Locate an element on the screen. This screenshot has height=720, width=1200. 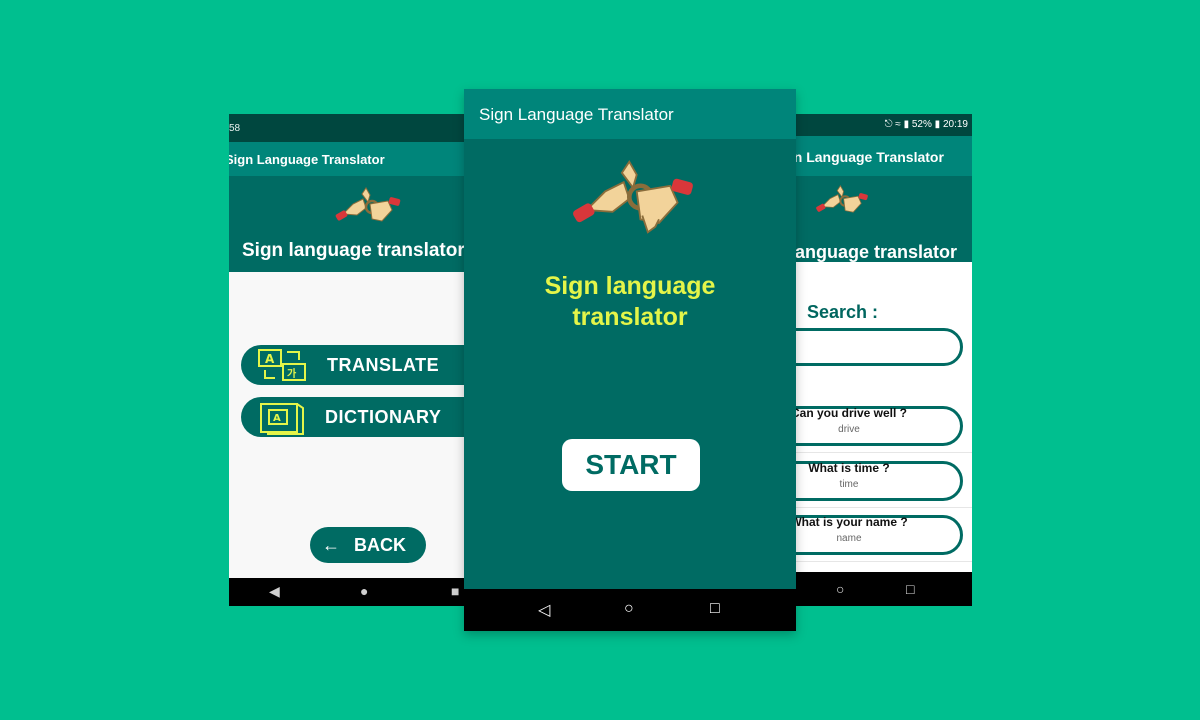
nav-back-icon: ◁ is located at coordinates (544, 610).